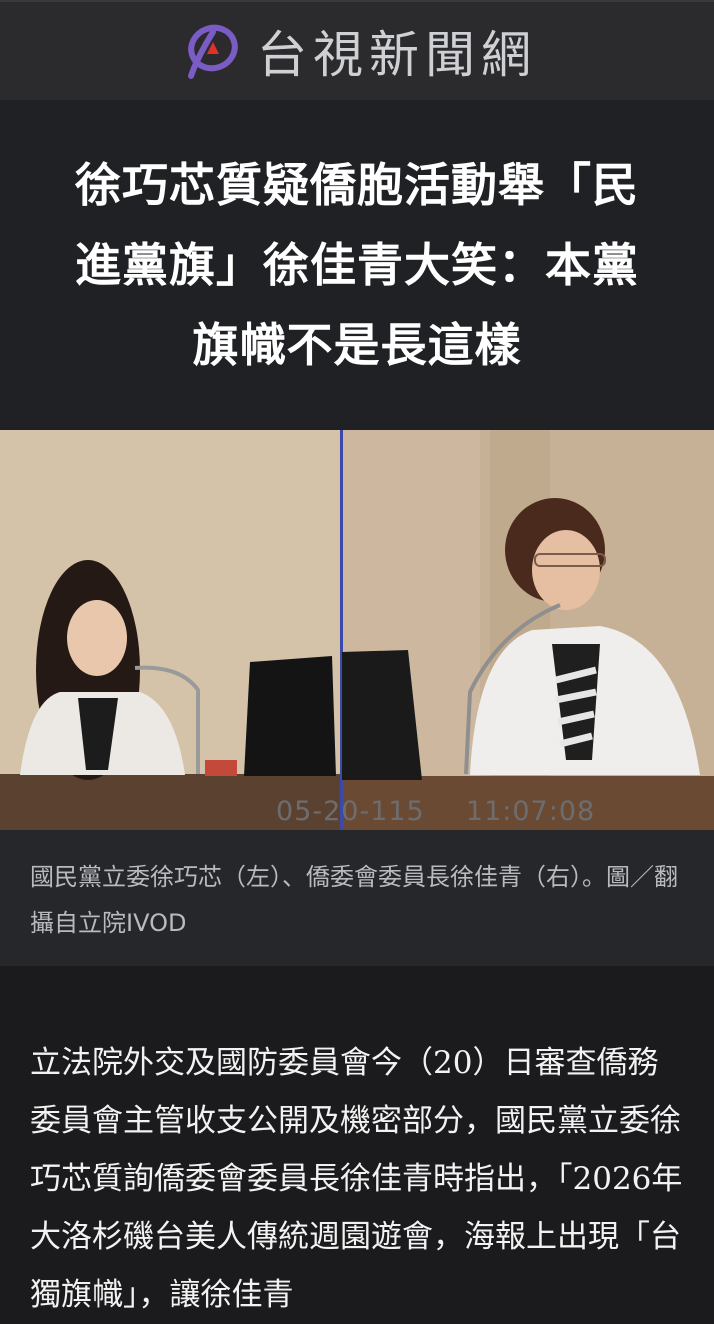 Image resolution: width=714 pixels, height=1324 pixels. What do you see at coordinates (397, 55) in the screenshot?
I see `site-name: 台視新聞網` at bounding box center [397, 55].